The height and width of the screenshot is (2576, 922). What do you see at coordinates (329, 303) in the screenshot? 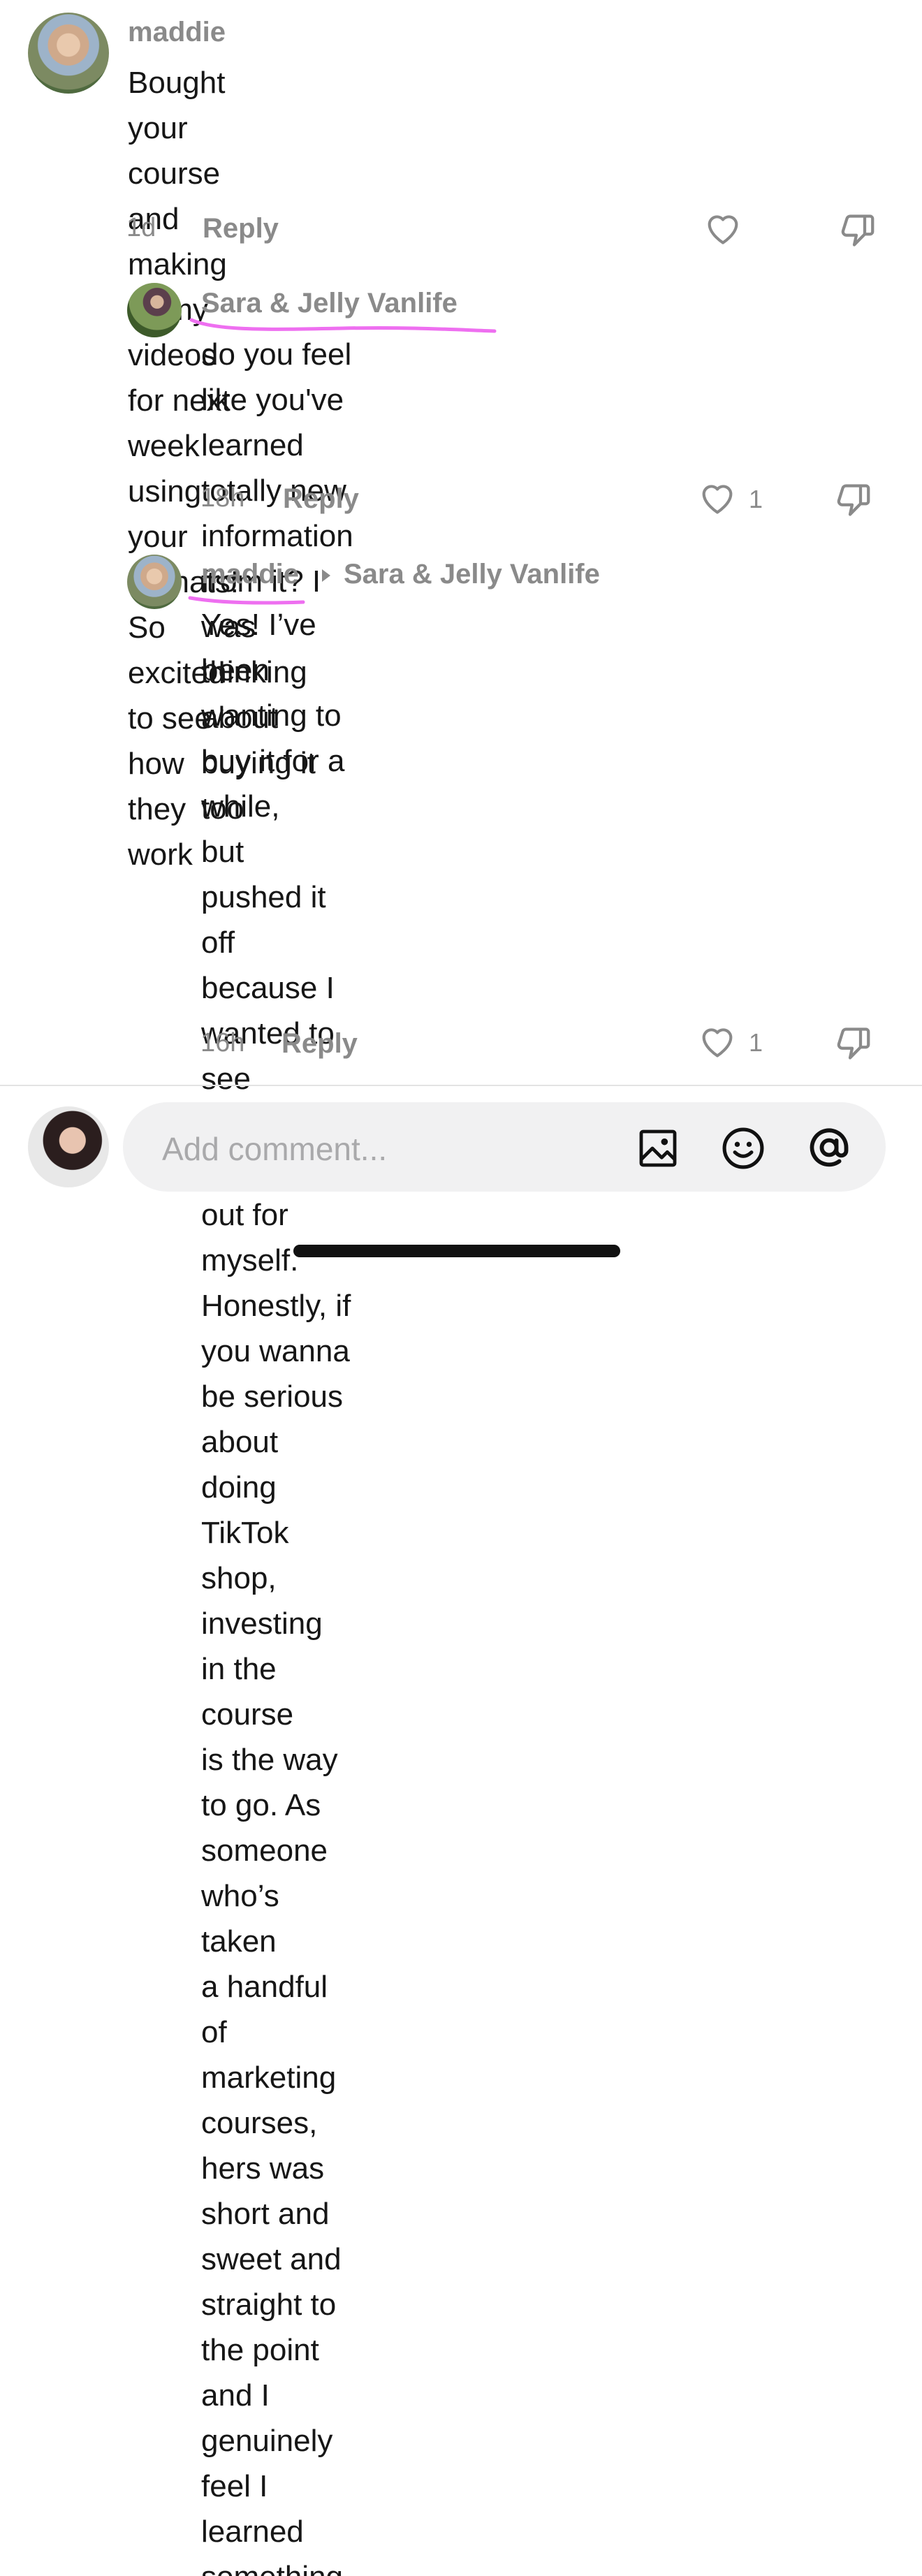
I see `comment-author: Sara & Jelly Vanlife` at bounding box center [329, 303].